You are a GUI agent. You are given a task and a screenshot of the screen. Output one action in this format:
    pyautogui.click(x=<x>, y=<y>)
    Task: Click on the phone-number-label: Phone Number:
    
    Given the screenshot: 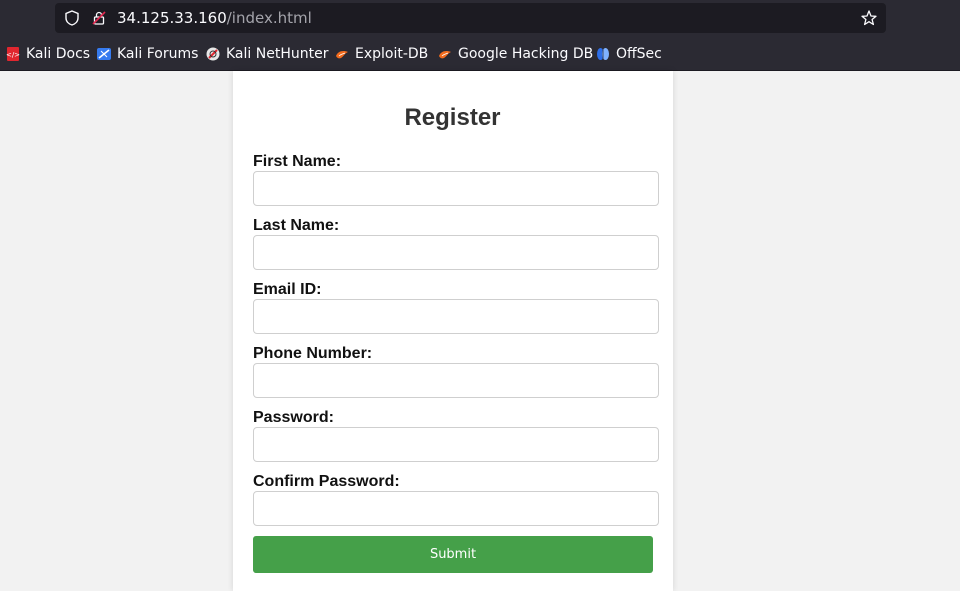 What is the action you would take?
    pyautogui.click(x=313, y=353)
    